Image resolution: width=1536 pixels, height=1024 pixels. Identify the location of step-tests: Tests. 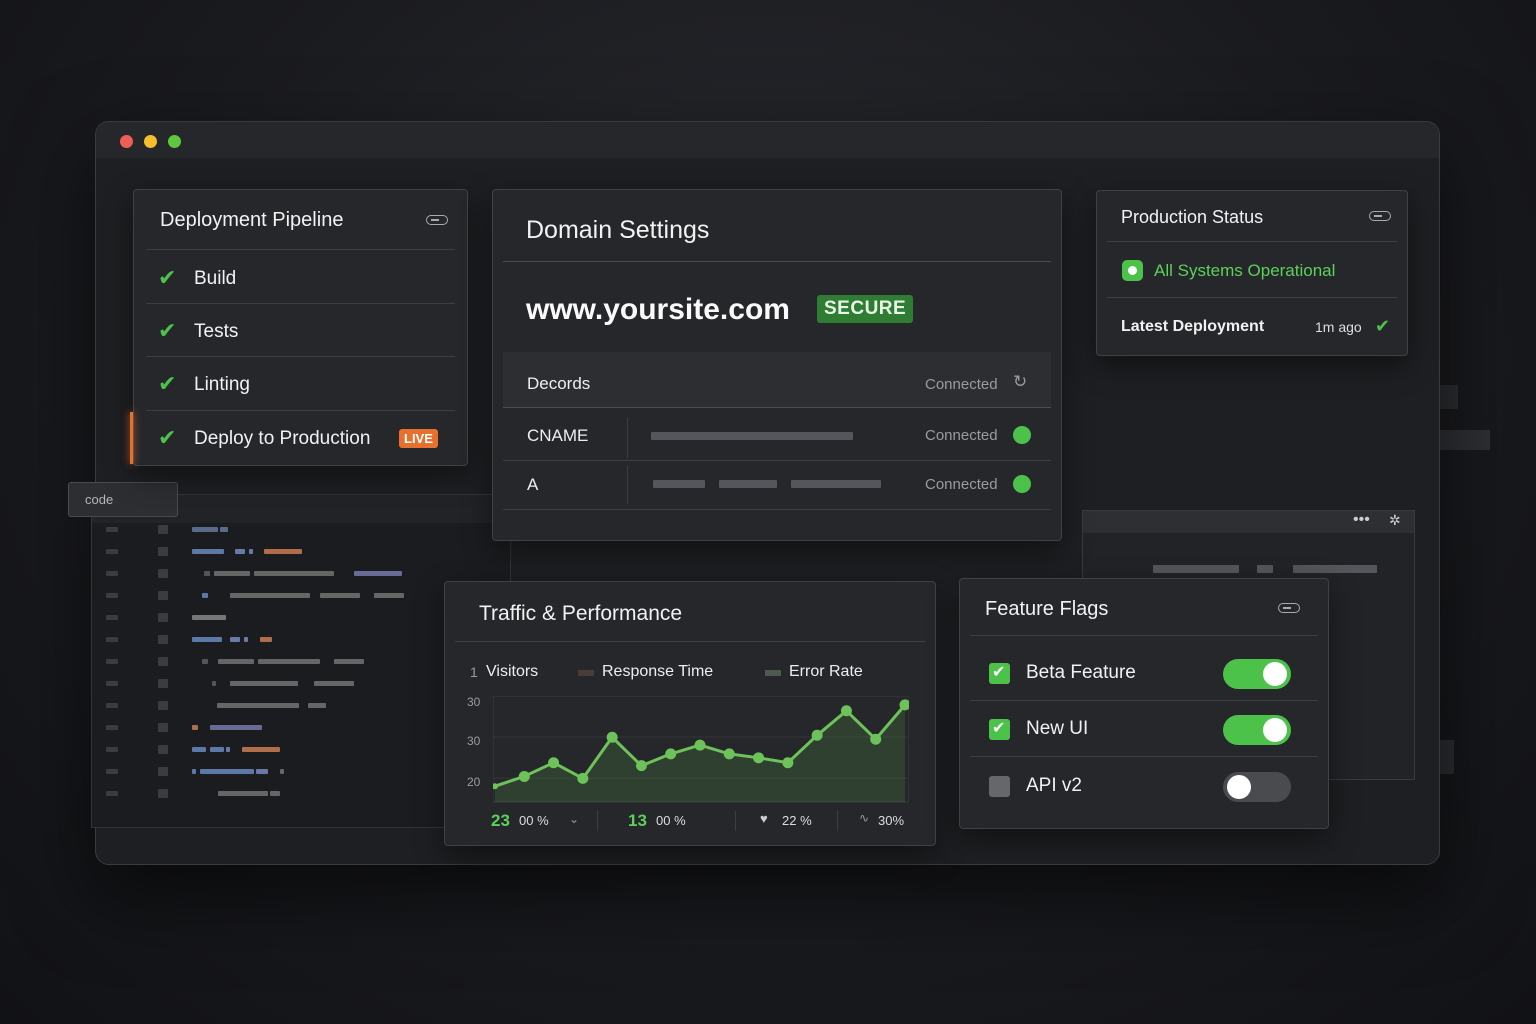
(216, 331).